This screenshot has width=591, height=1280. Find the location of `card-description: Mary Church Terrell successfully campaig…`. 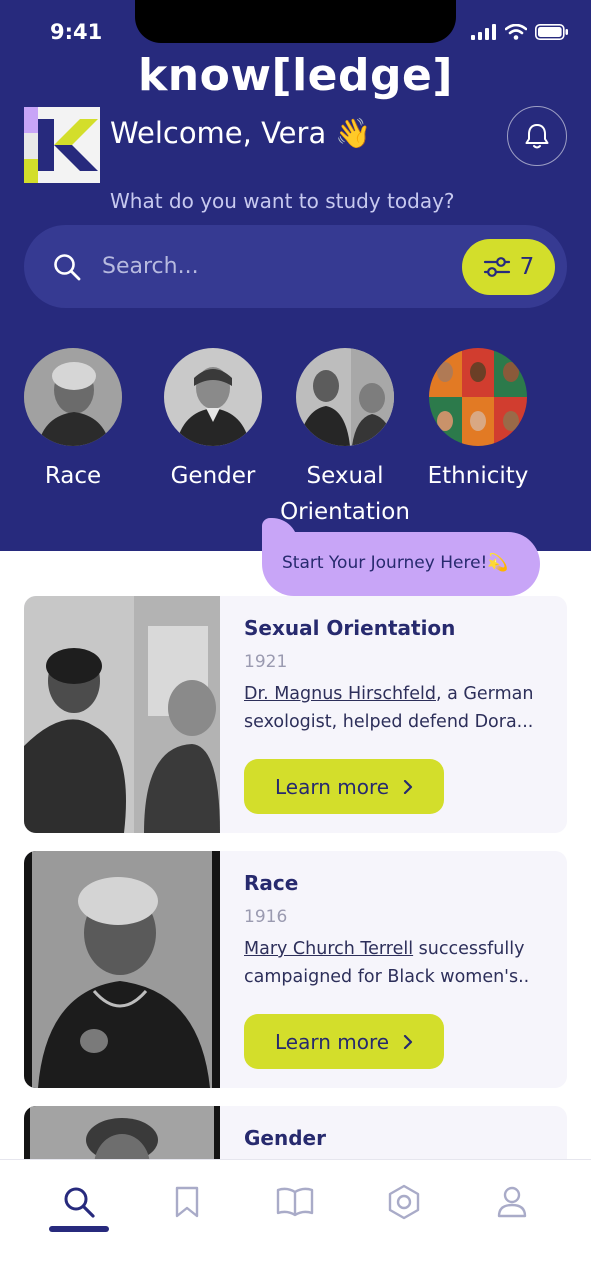

card-description: Mary Church Terrell successfully campaig… is located at coordinates (396, 963).